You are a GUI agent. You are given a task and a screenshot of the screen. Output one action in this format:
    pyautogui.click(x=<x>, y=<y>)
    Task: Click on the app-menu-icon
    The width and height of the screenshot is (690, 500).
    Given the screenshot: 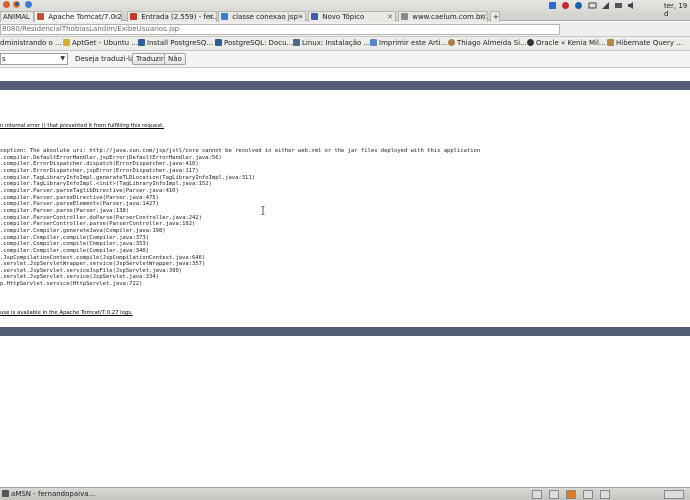 What is the action you would take?
    pyautogui.click(x=6, y=5)
    